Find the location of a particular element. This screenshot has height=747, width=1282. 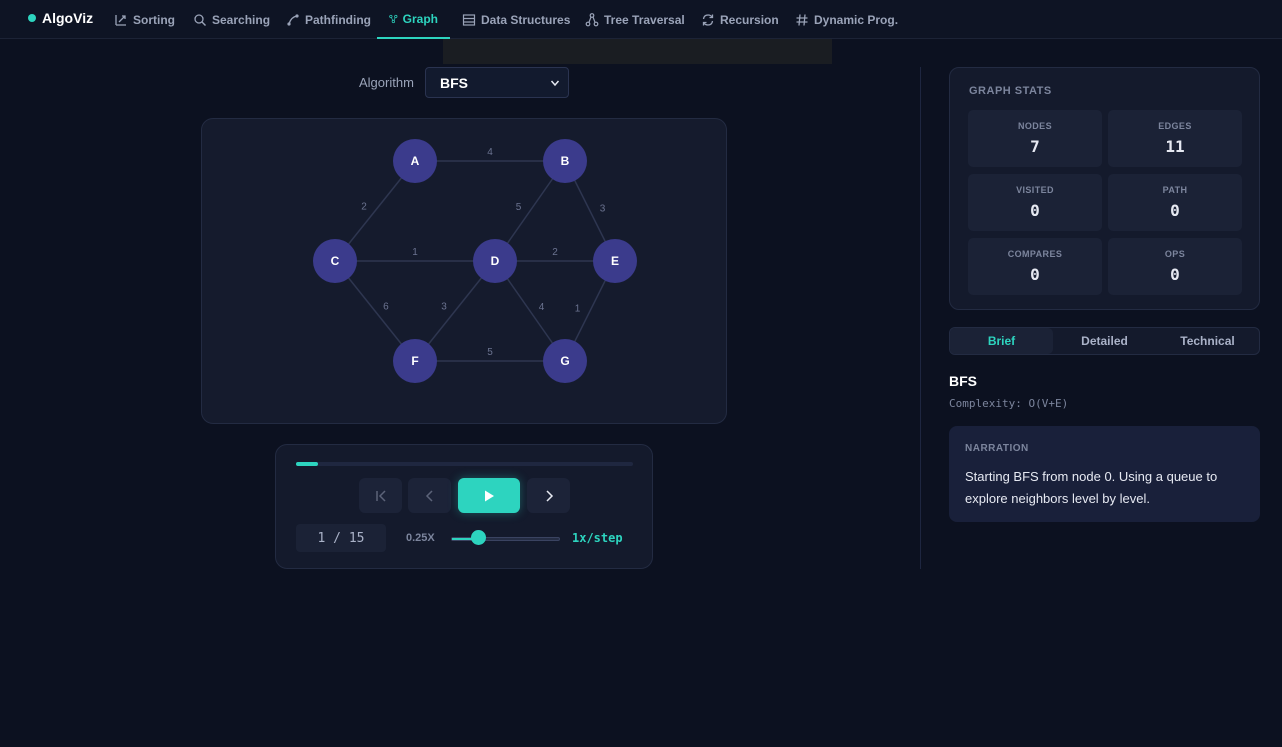

tab-pathfinding: Pathfinding is located at coordinates (328, 19).